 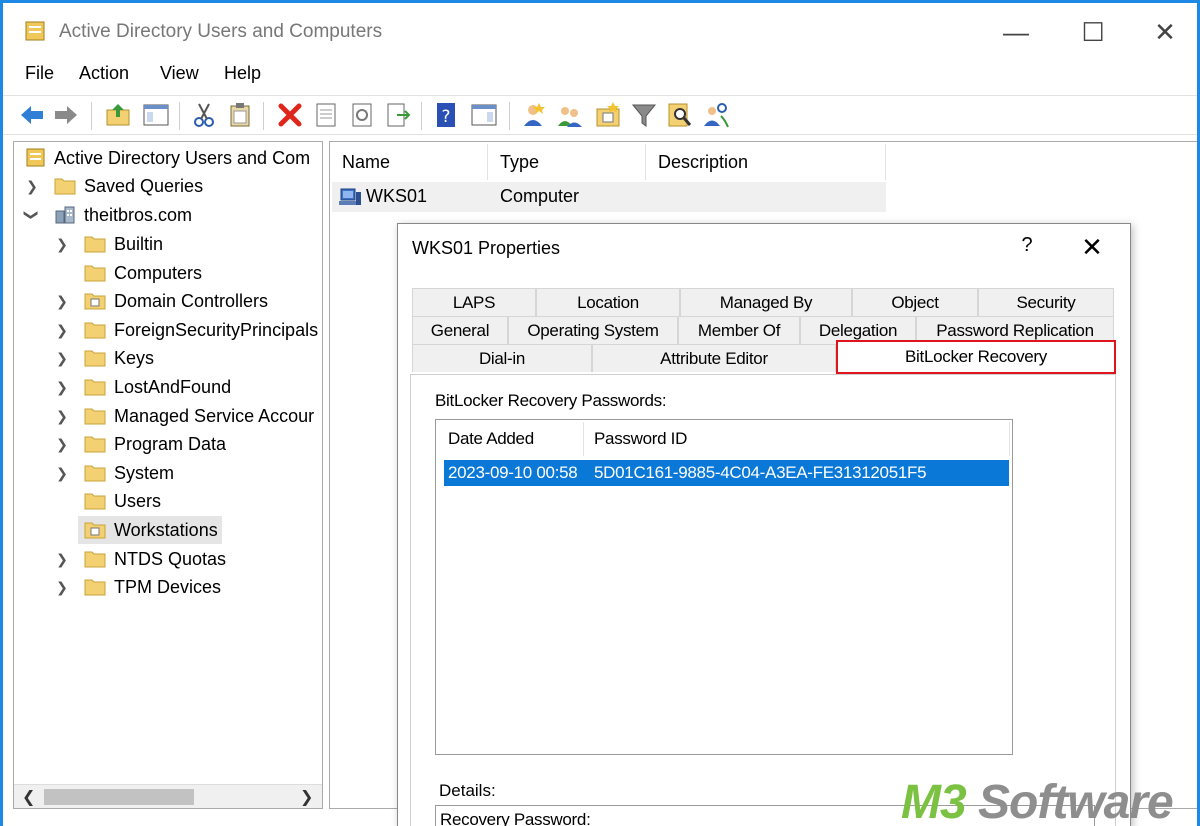 What do you see at coordinates (242, 73) in the screenshot?
I see `menu-help: Help` at bounding box center [242, 73].